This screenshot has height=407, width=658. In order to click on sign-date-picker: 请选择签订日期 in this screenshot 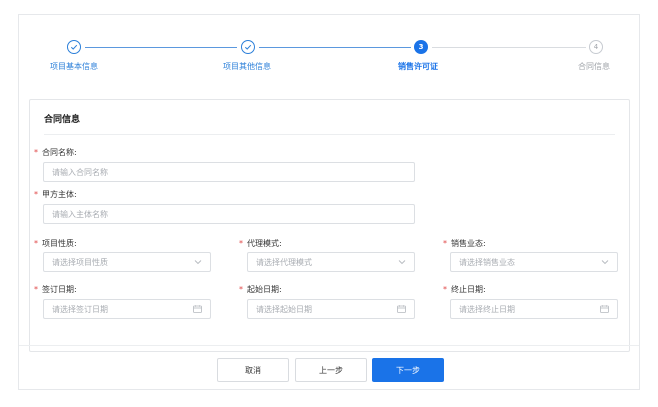, I will do `click(127, 309)`.